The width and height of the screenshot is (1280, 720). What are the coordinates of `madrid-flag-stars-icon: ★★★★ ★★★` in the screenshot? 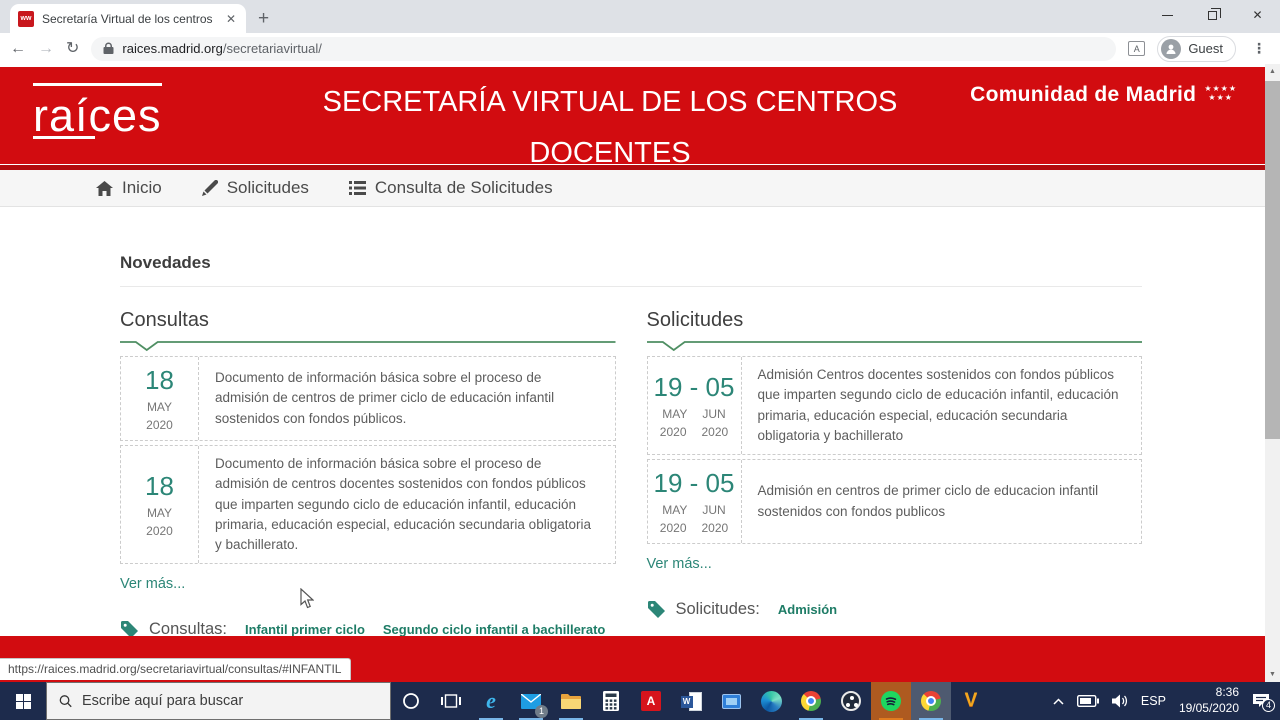 It's located at (1220, 93).